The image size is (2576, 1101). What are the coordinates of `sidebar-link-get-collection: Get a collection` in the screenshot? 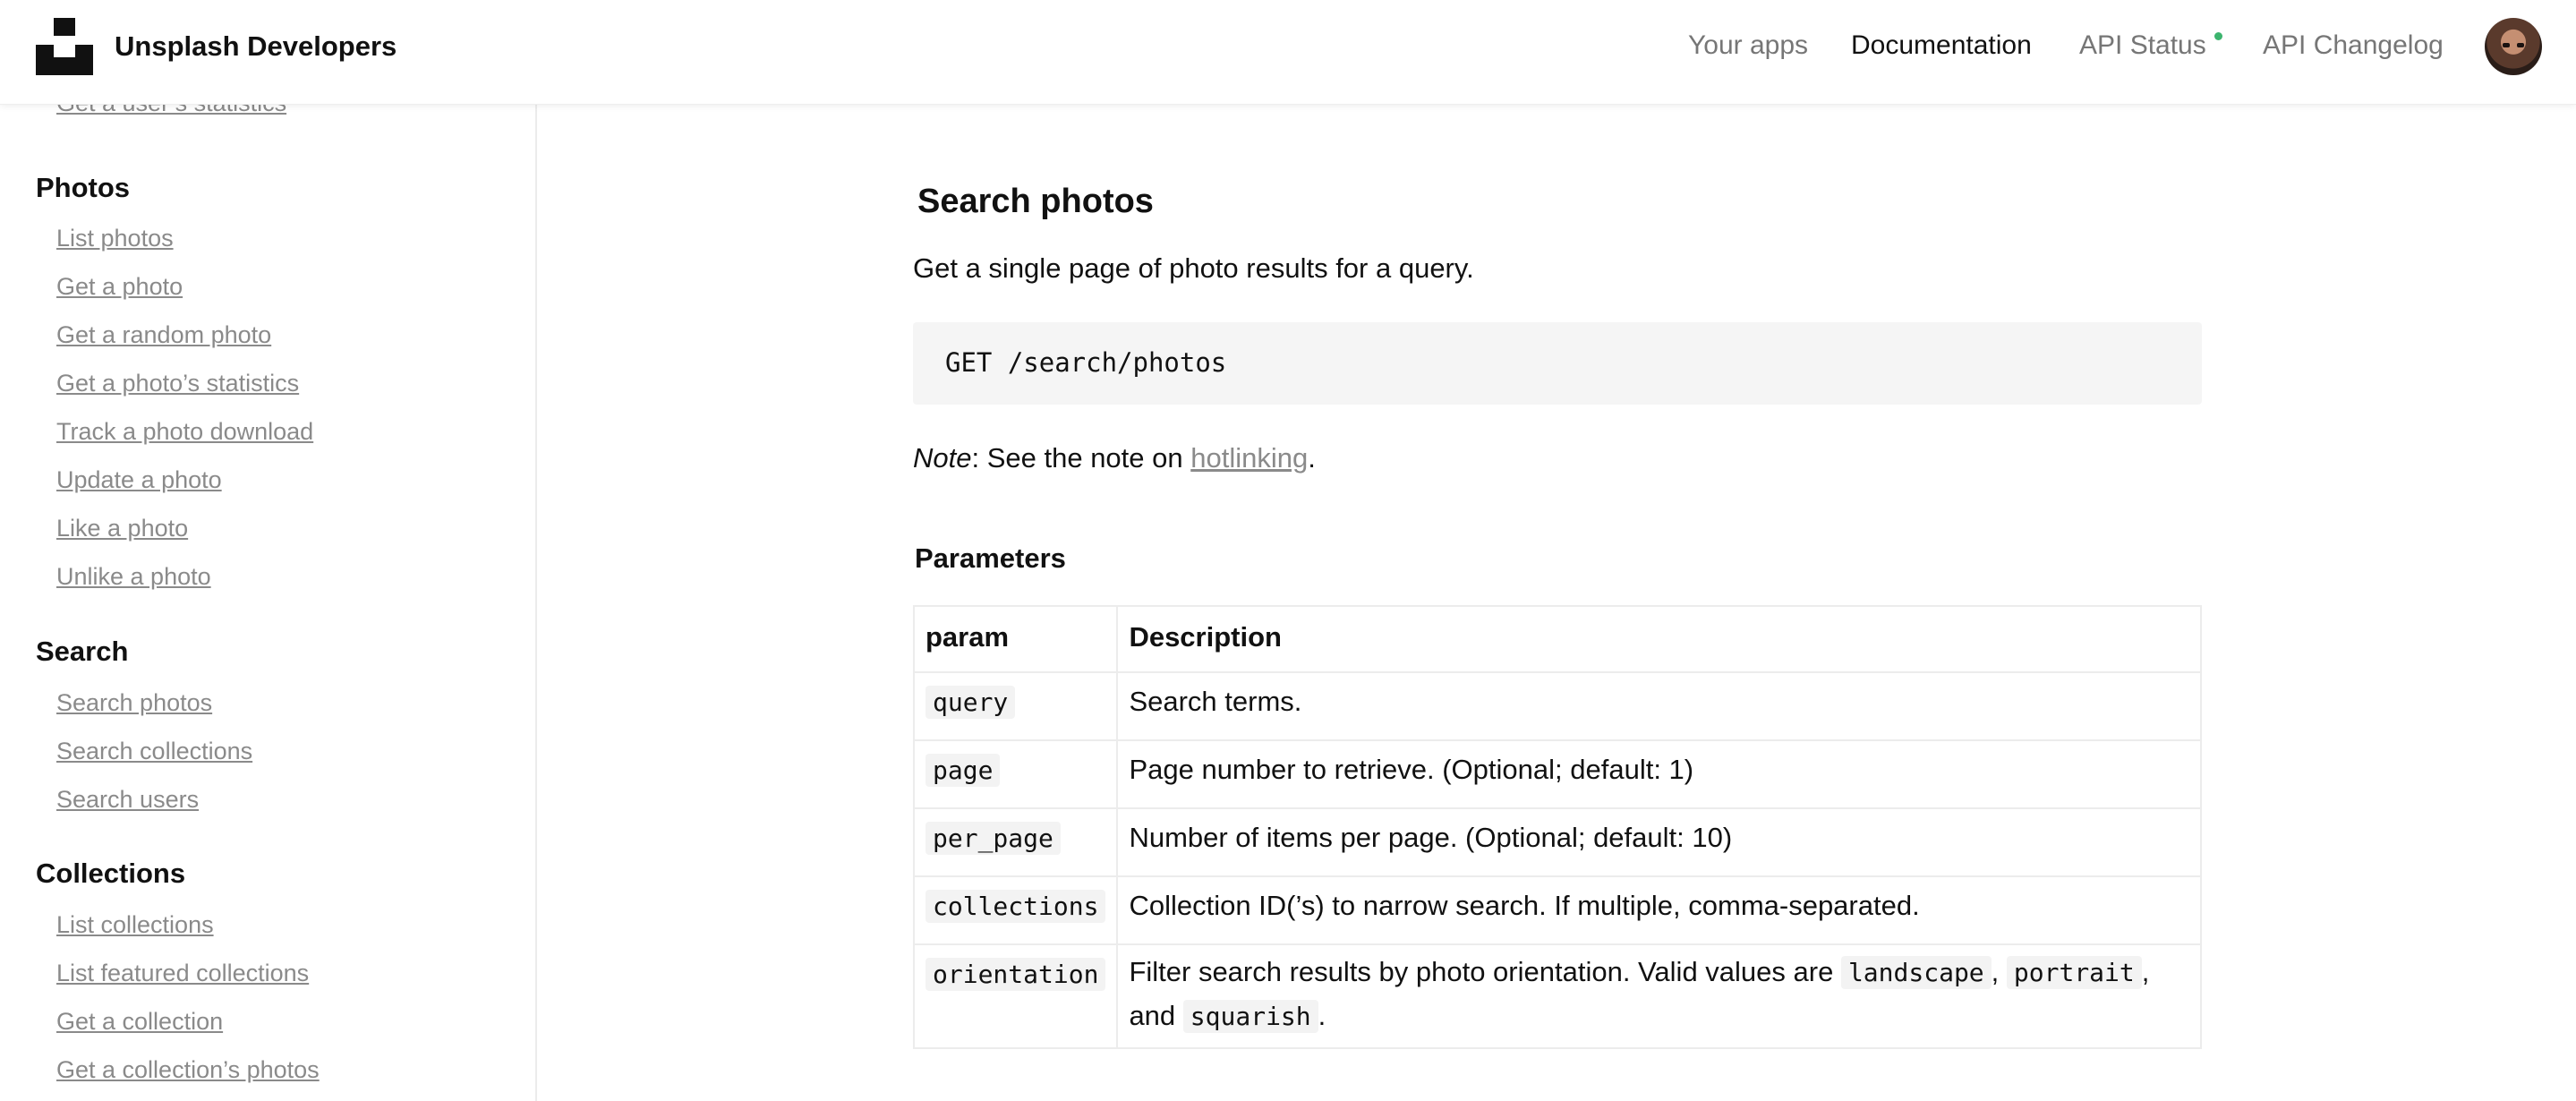 It's located at (139, 1022).